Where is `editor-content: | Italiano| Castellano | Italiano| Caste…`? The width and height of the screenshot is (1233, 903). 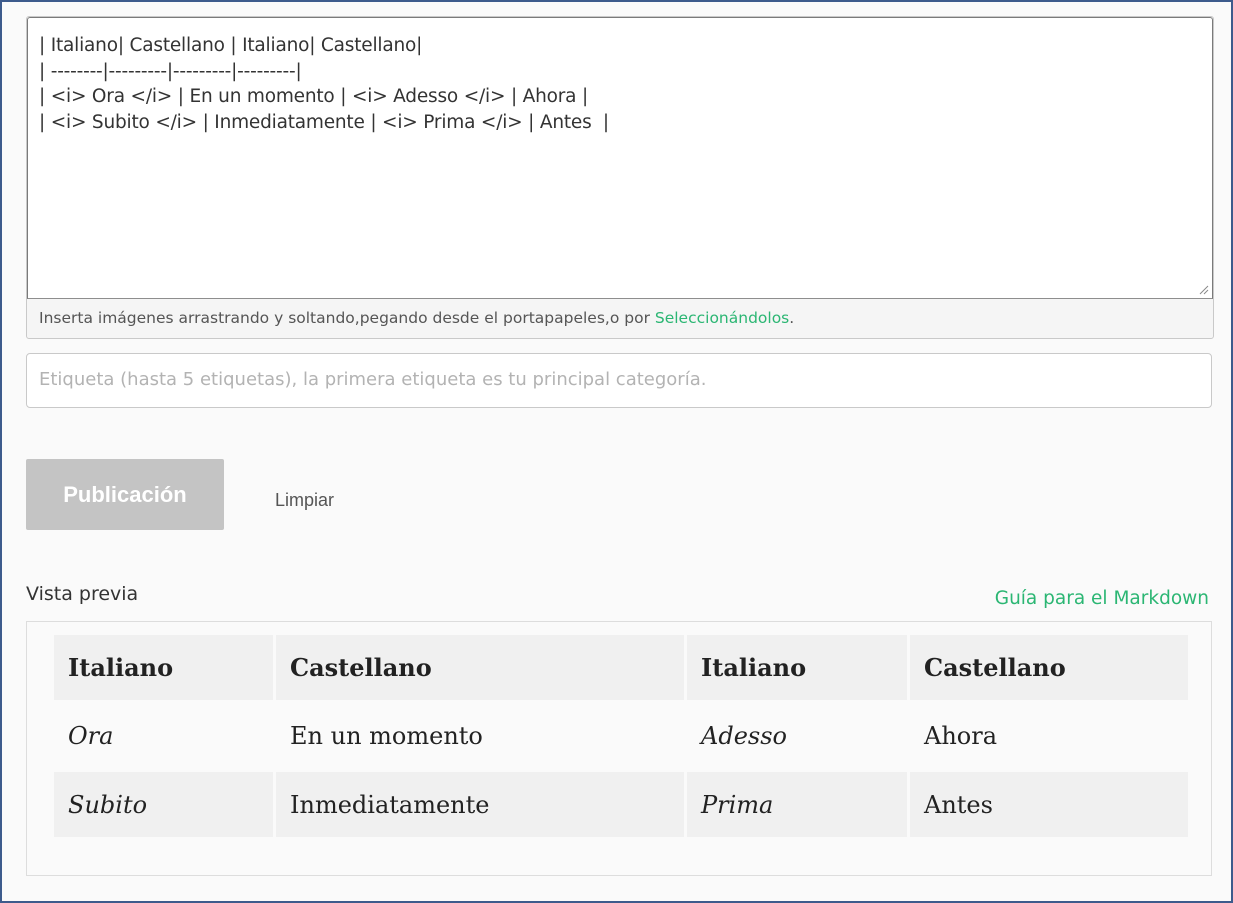 editor-content: | Italiano| Castellano | Italiano| Caste… is located at coordinates (324, 84).